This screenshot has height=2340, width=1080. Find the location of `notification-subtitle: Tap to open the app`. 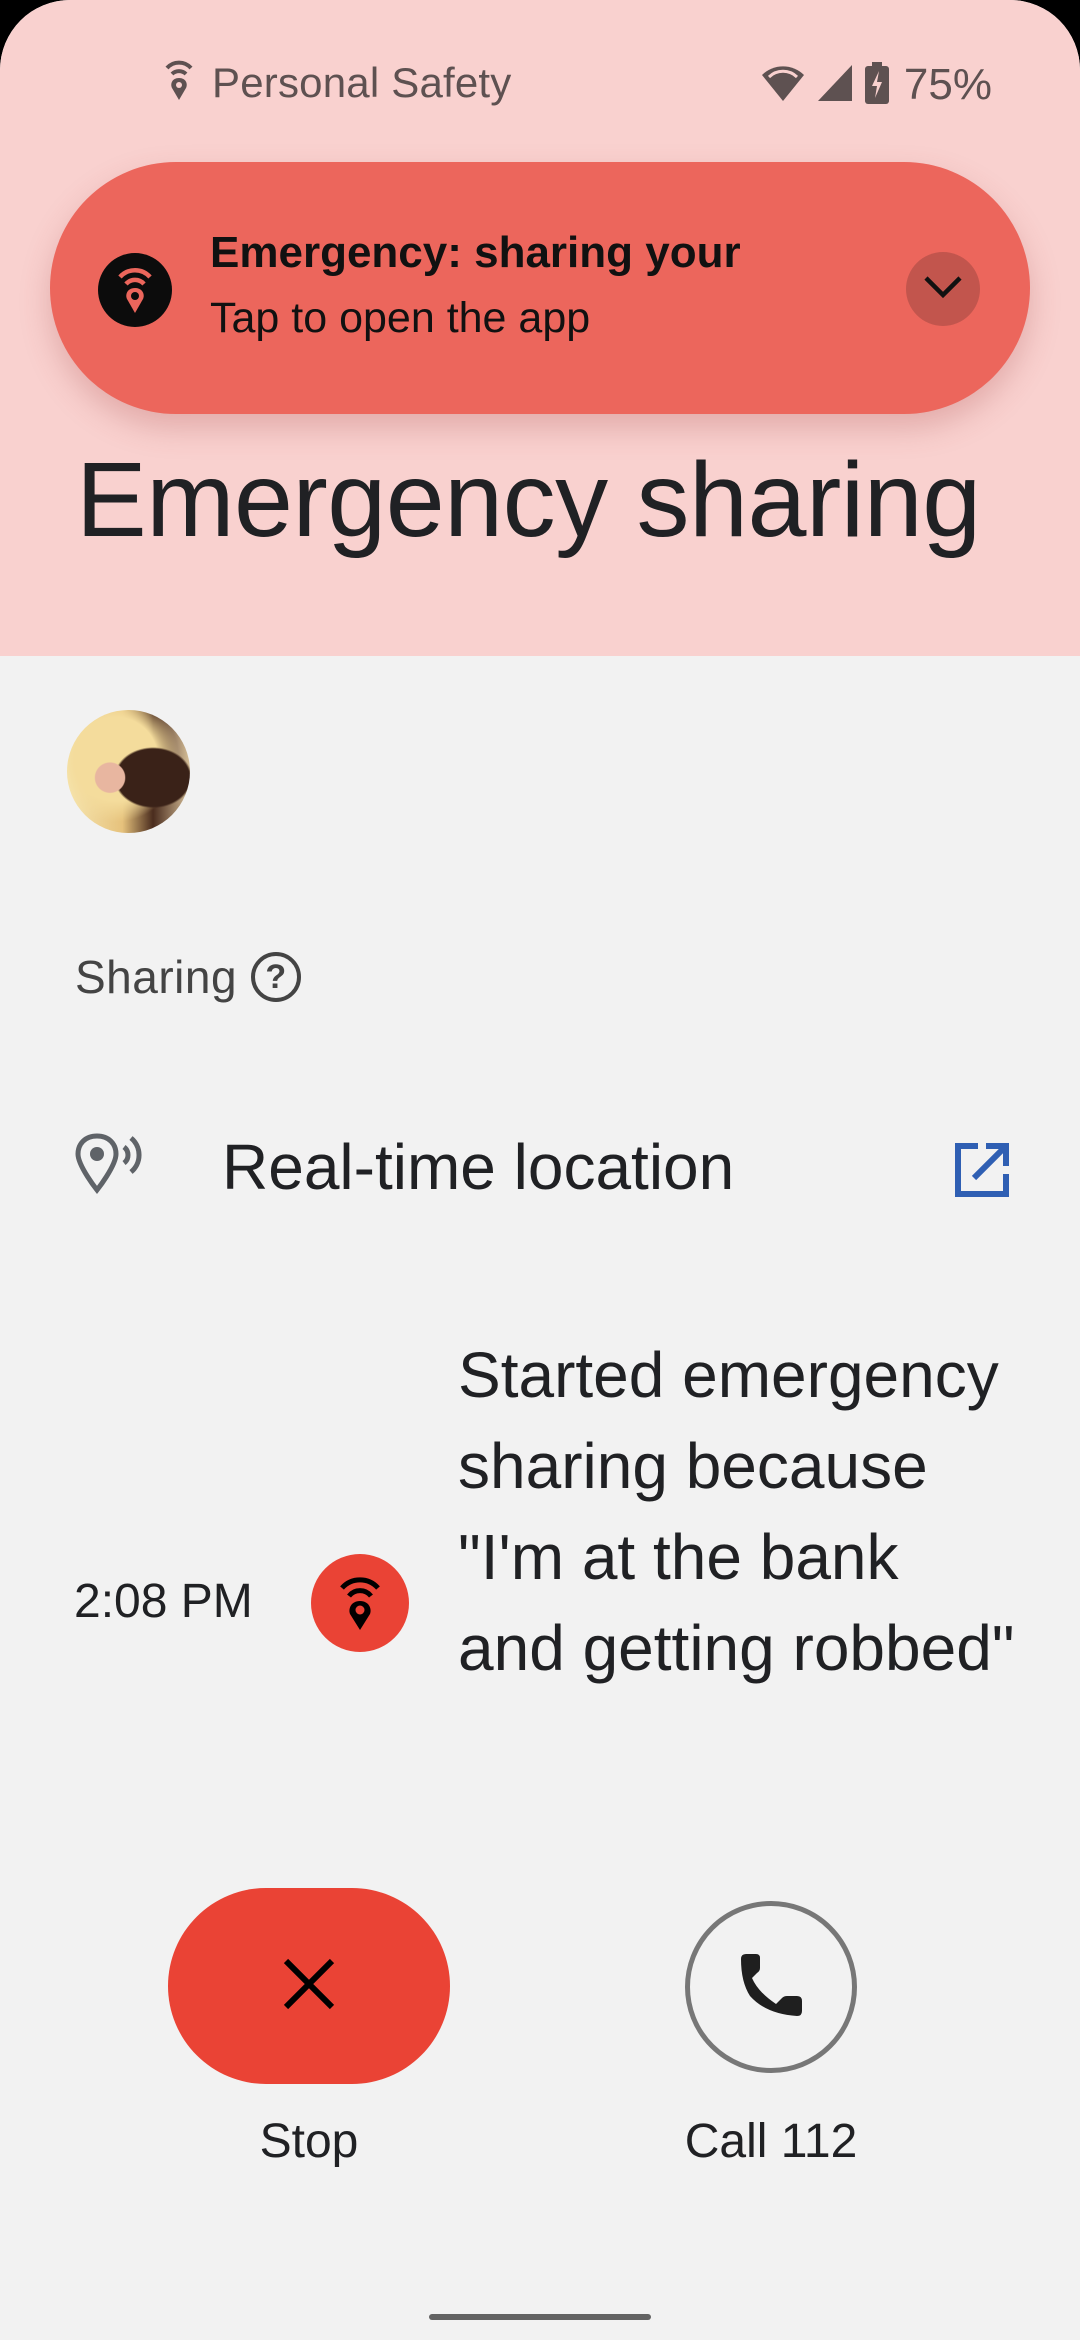

notification-subtitle: Tap to open the app is located at coordinates (400, 318).